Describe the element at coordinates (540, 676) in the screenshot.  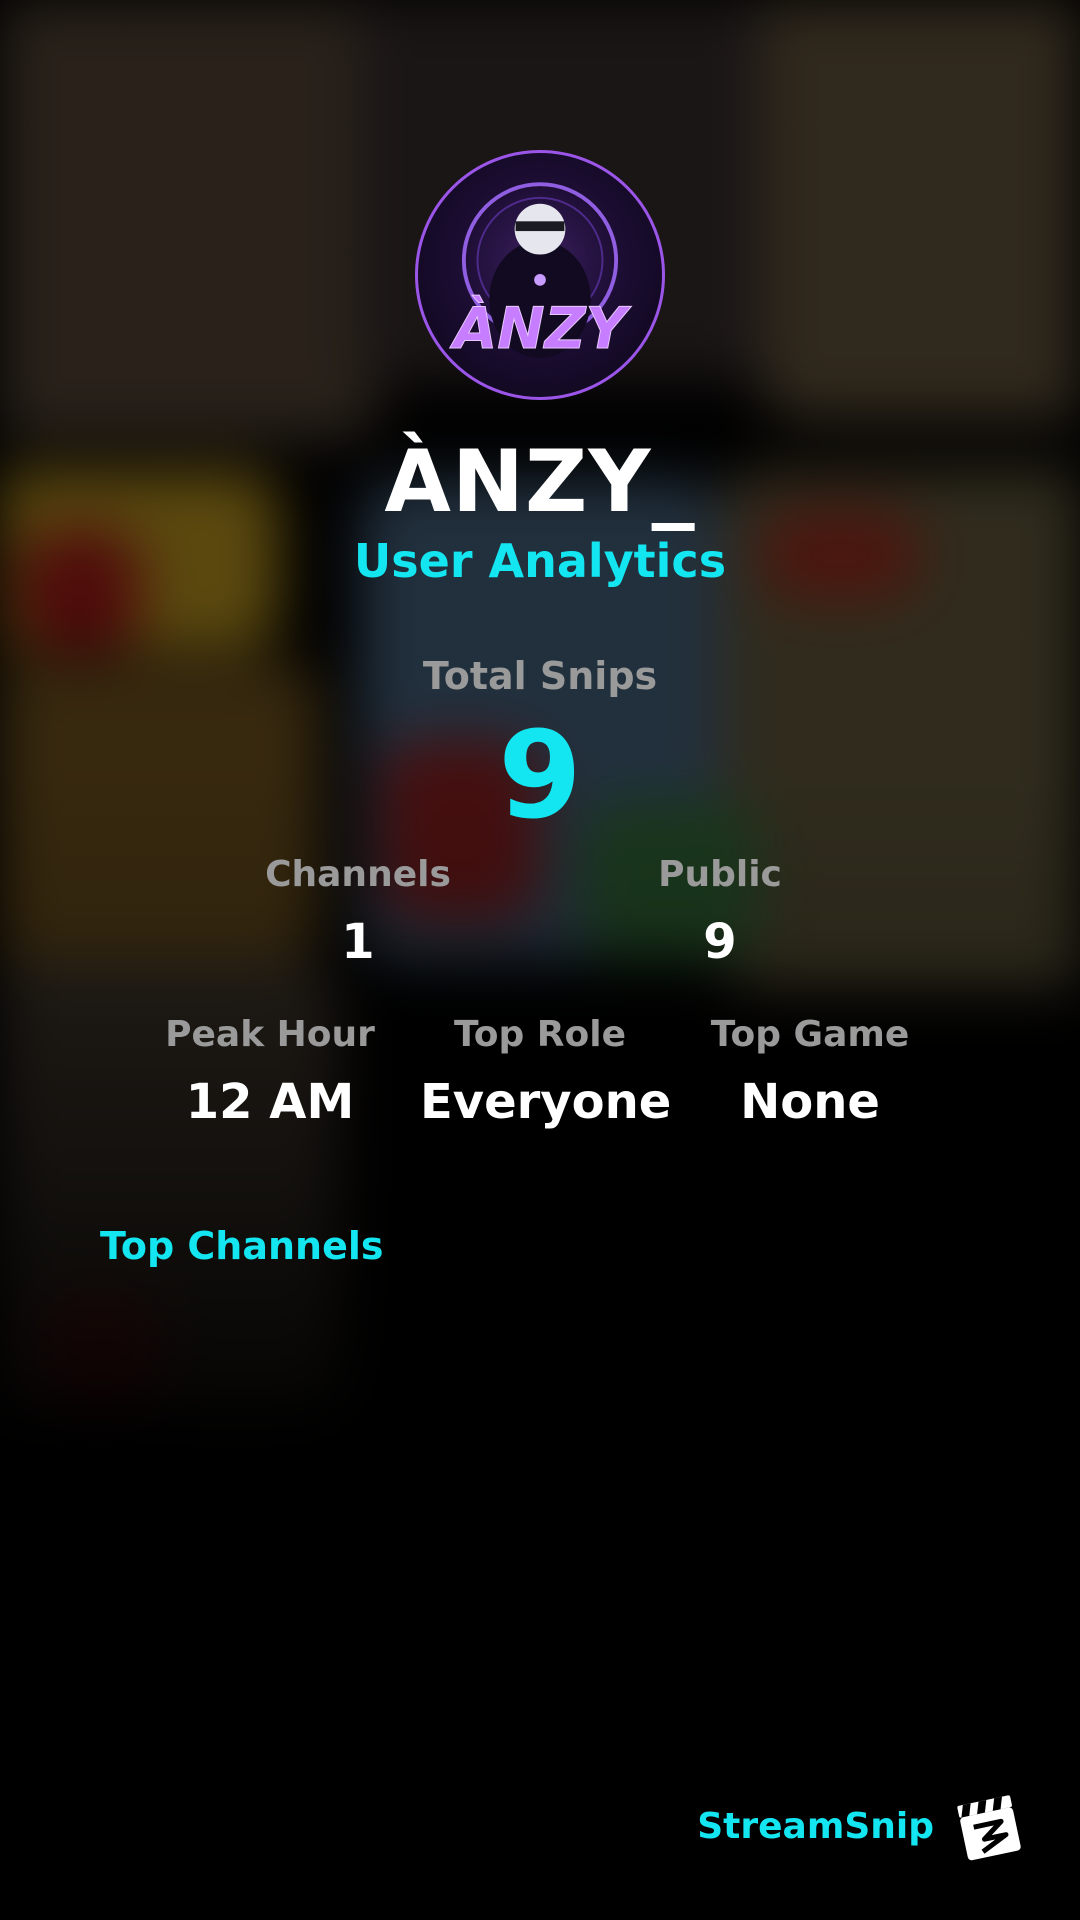
I see `total-snips-label: Total Snips` at that location.